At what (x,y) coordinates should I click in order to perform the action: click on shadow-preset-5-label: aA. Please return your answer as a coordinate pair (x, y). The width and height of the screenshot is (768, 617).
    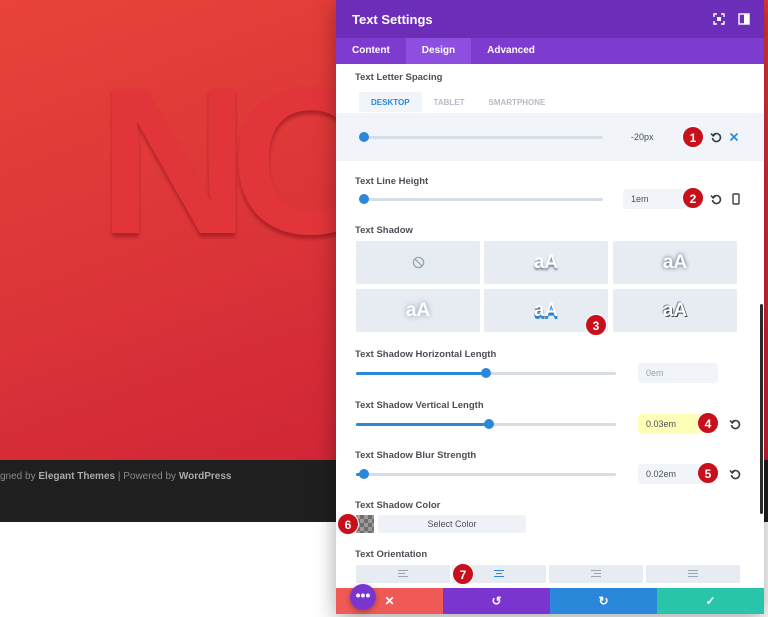
    Looking at the image, I should click on (675, 310).